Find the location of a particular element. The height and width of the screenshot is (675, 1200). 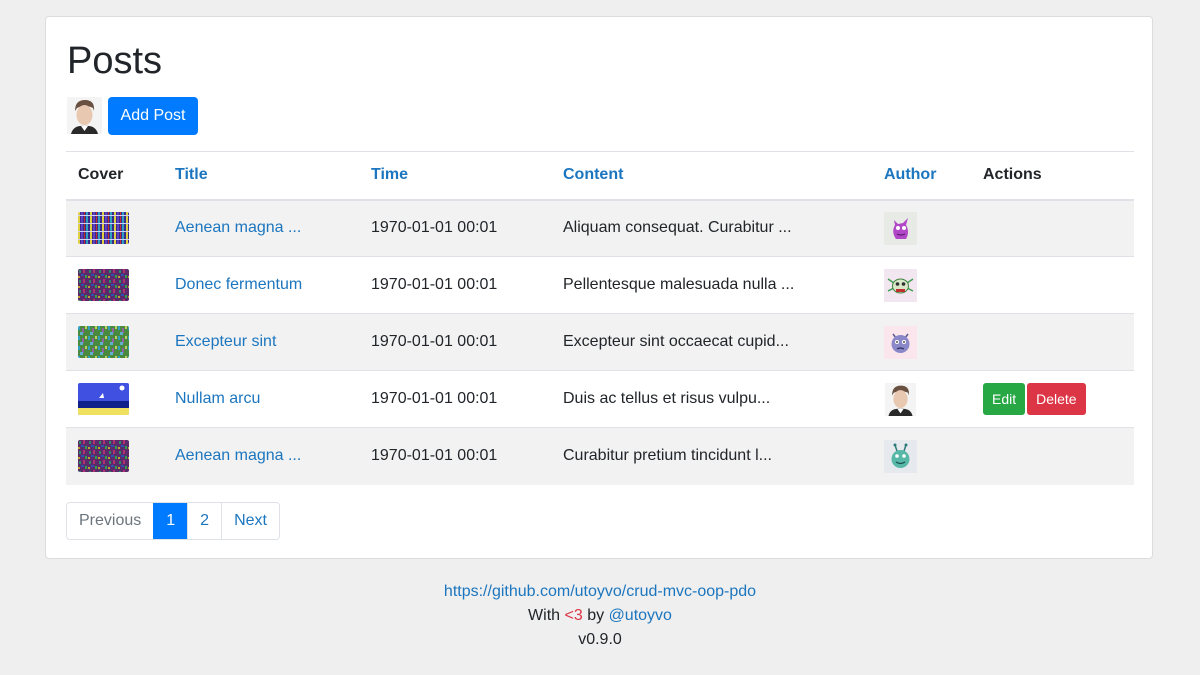

blue-monster-avatar-icon is located at coordinates (900, 342).